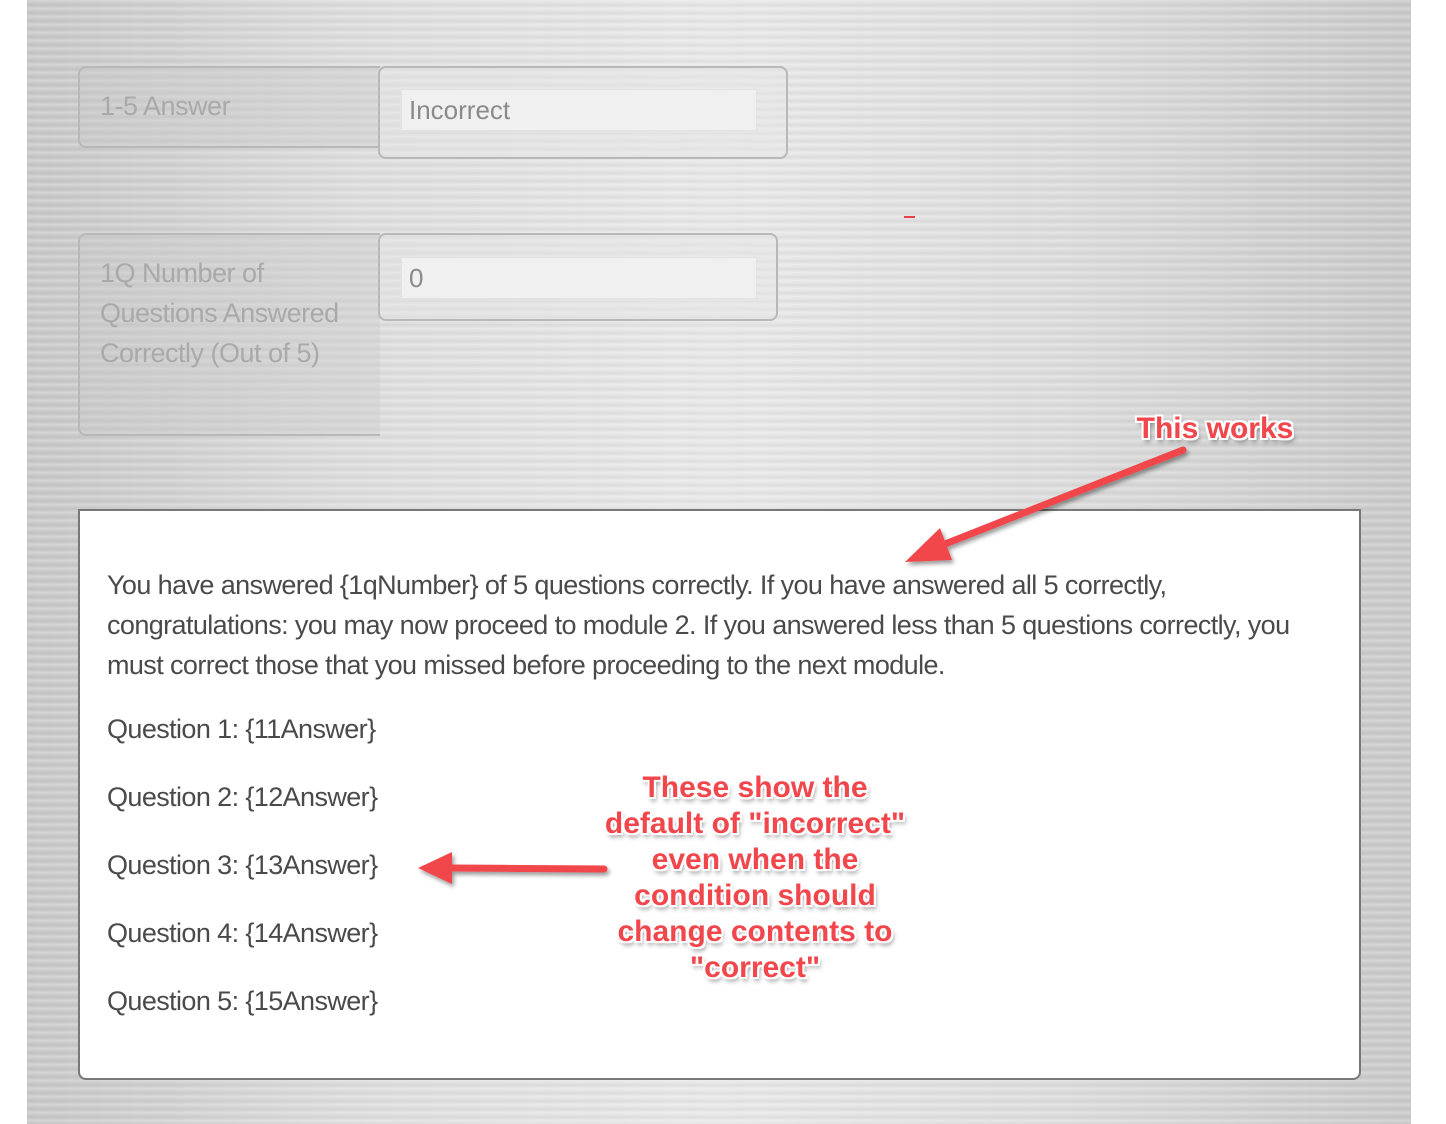 Image resolution: width=1446 pixels, height=1124 pixels. I want to click on red-mark, so click(909, 217).